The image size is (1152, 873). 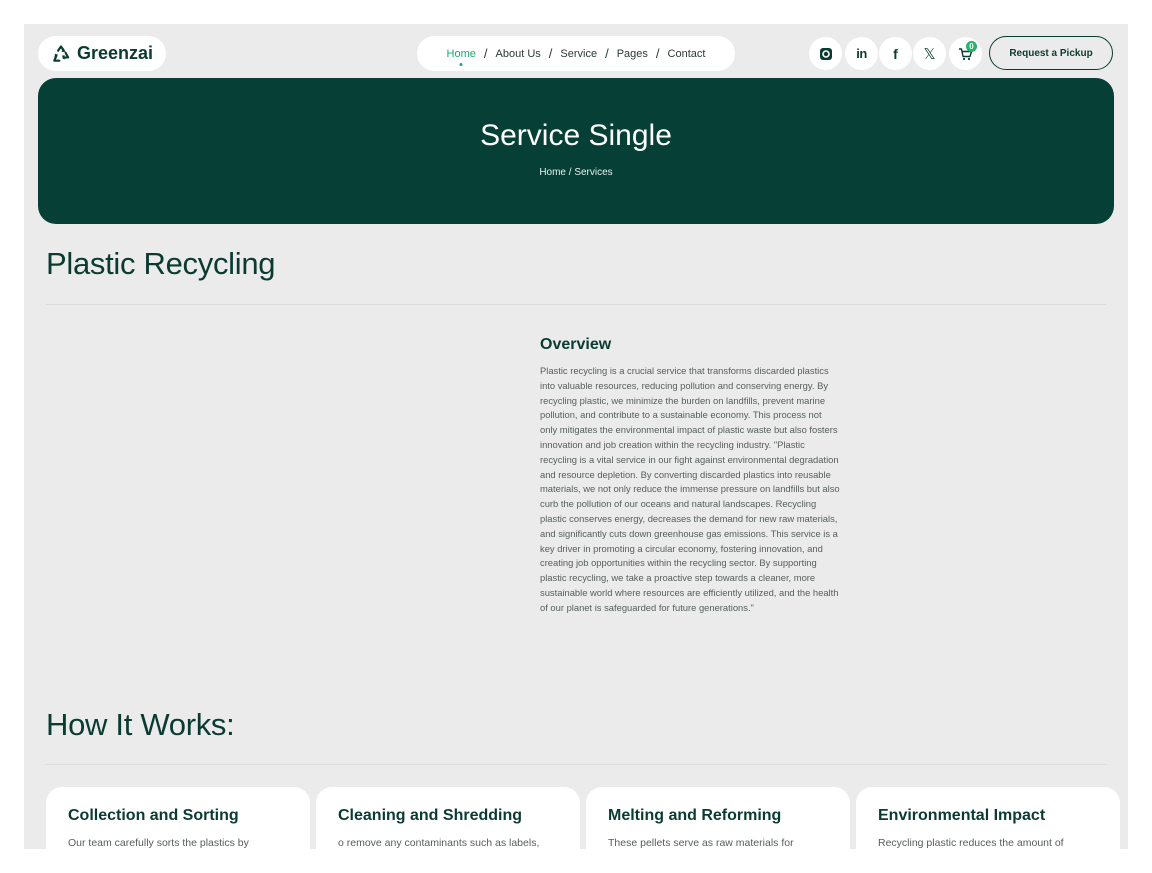 What do you see at coordinates (115, 53) in the screenshot?
I see `logo-text: Greenzai` at bounding box center [115, 53].